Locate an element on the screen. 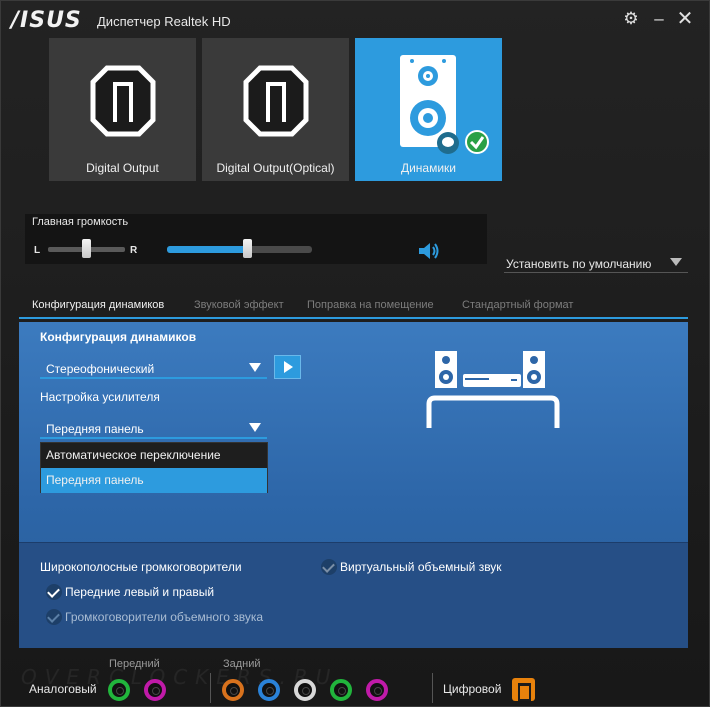  speaker-layout-diagram is located at coordinates (493, 389).